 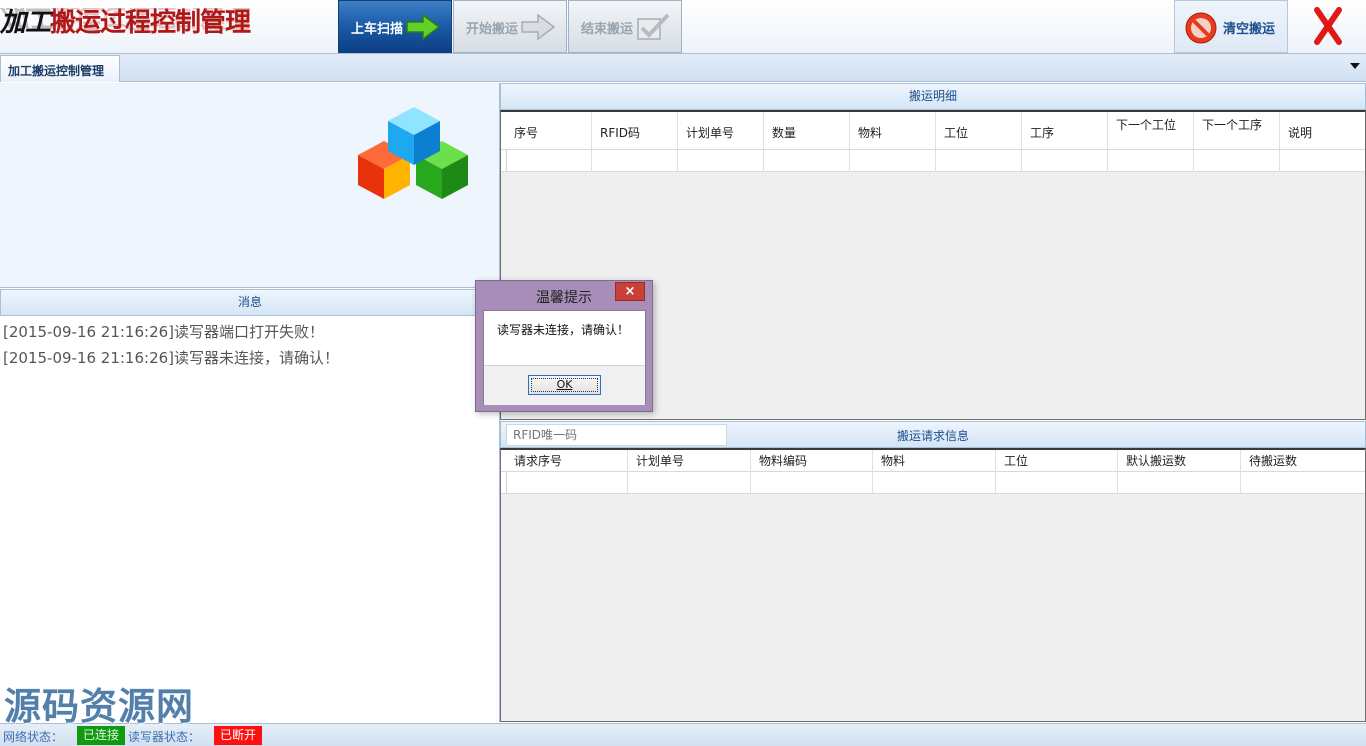 I want to click on app-title-reflection-prefix: 加工, so click(x=25, y=19).